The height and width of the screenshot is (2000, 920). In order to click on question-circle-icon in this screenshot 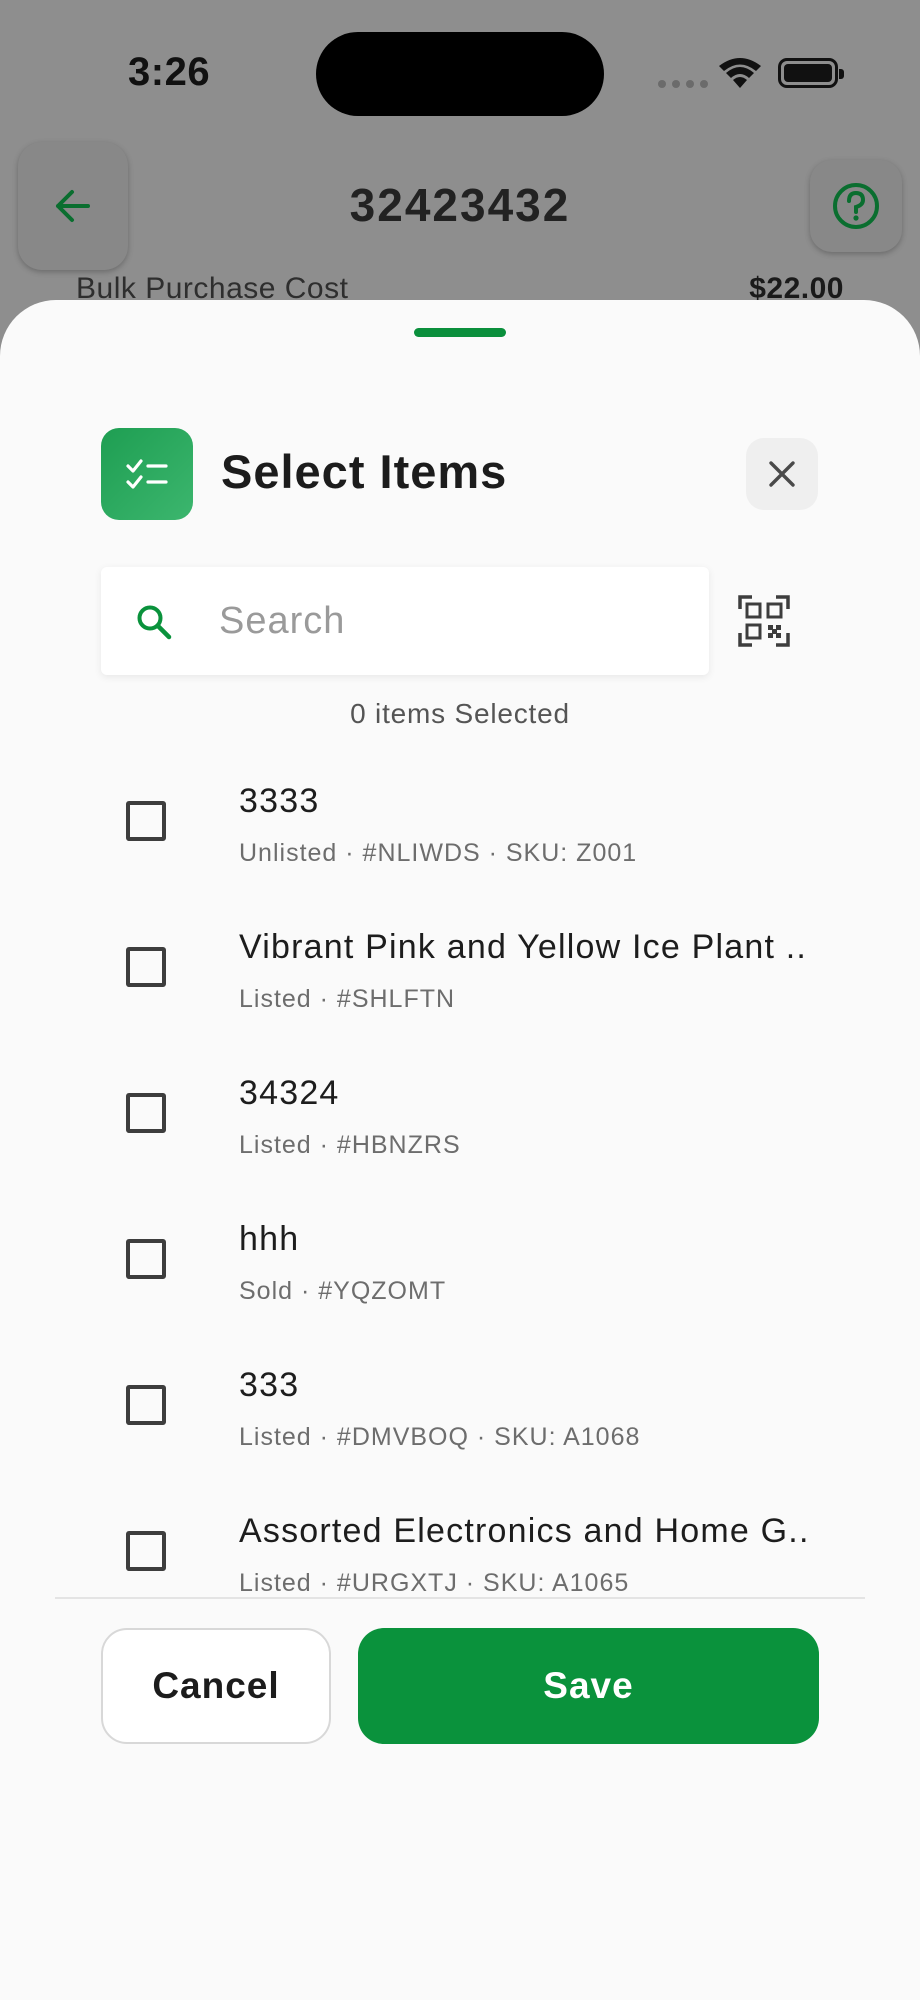, I will do `click(856, 206)`.